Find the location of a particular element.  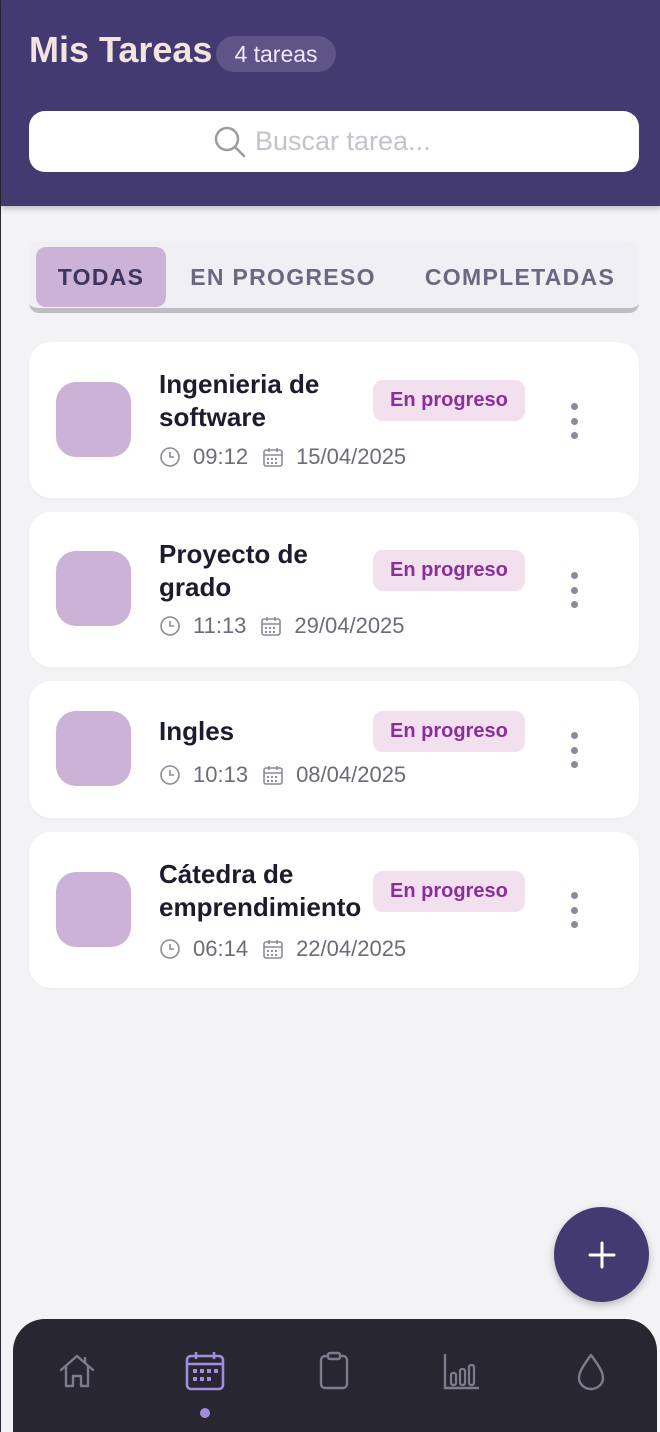

filter-tabs: TODAS EN PROGRESO COMPLETADAS is located at coordinates (334, 277).